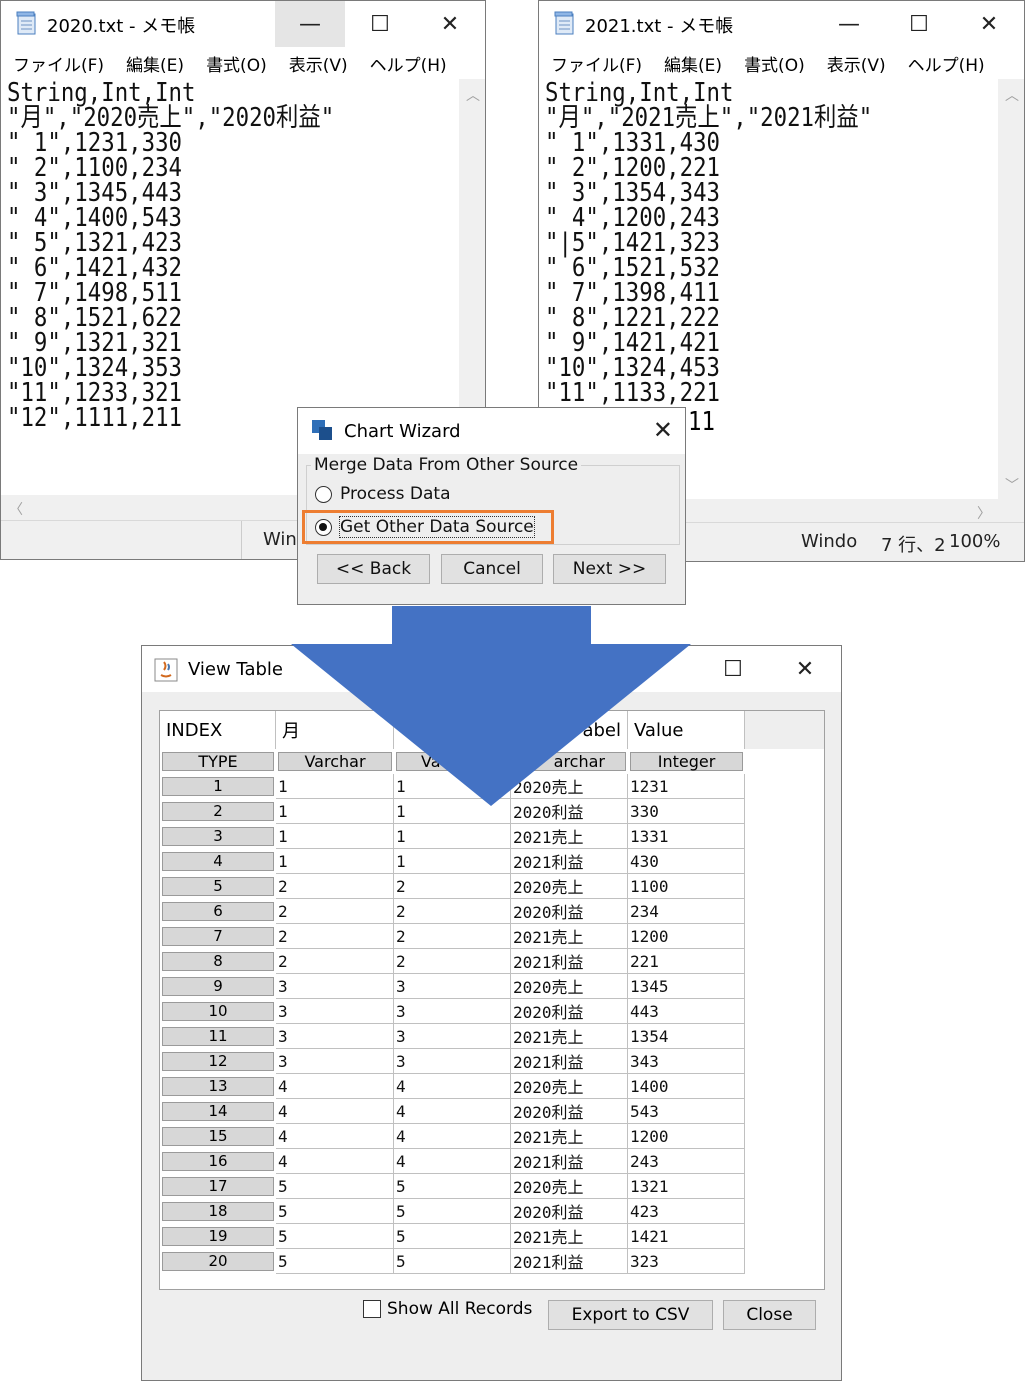 The image size is (1025, 1381). What do you see at coordinates (693, 66) in the screenshot?
I see `menu-edit: 編集(E)` at bounding box center [693, 66].